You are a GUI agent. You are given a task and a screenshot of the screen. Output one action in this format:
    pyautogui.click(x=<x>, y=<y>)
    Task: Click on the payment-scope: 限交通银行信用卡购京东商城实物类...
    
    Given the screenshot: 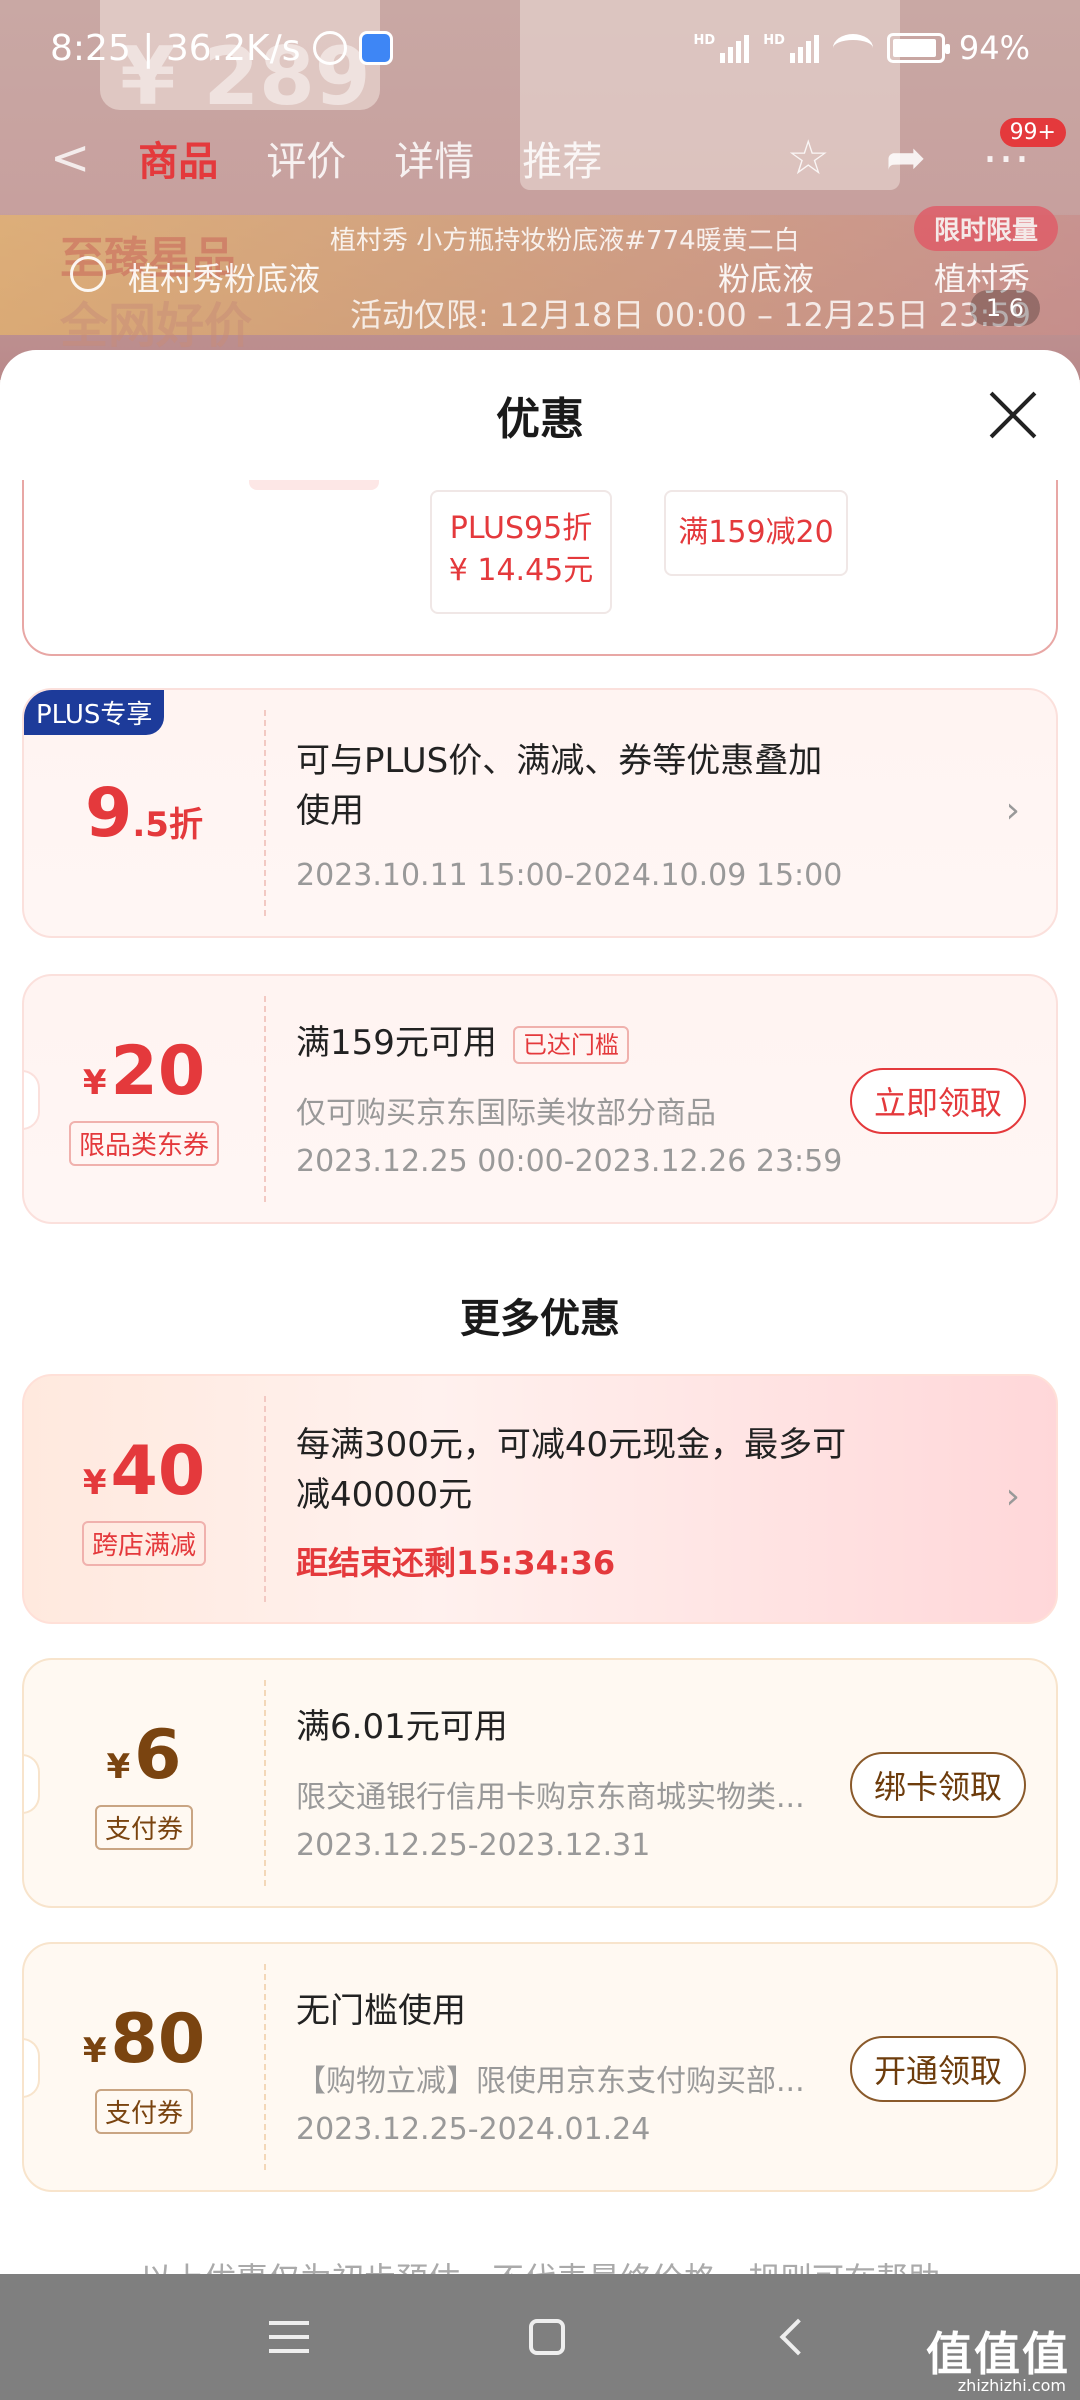 What is the action you would take?
    pyautogui.click(x=550, y=1797)
    